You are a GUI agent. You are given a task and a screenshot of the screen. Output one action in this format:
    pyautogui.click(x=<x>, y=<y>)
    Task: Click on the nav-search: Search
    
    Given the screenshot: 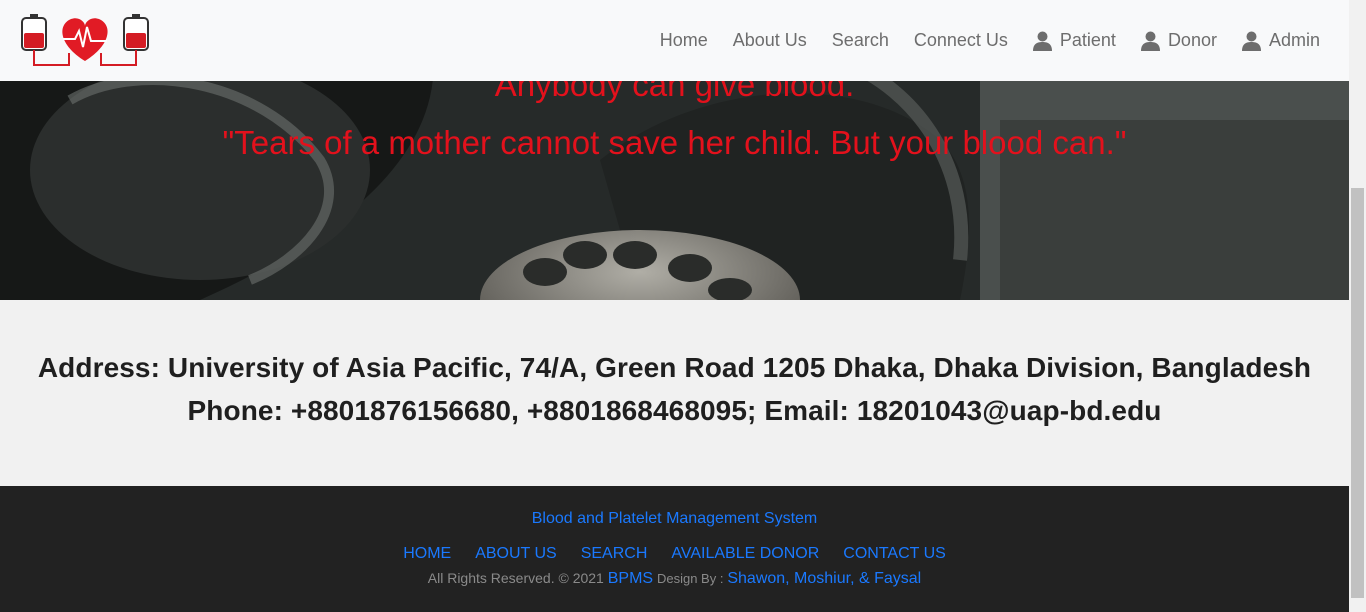 What is the action you would take?
    pyautogui.click(x=860, y=40)
    